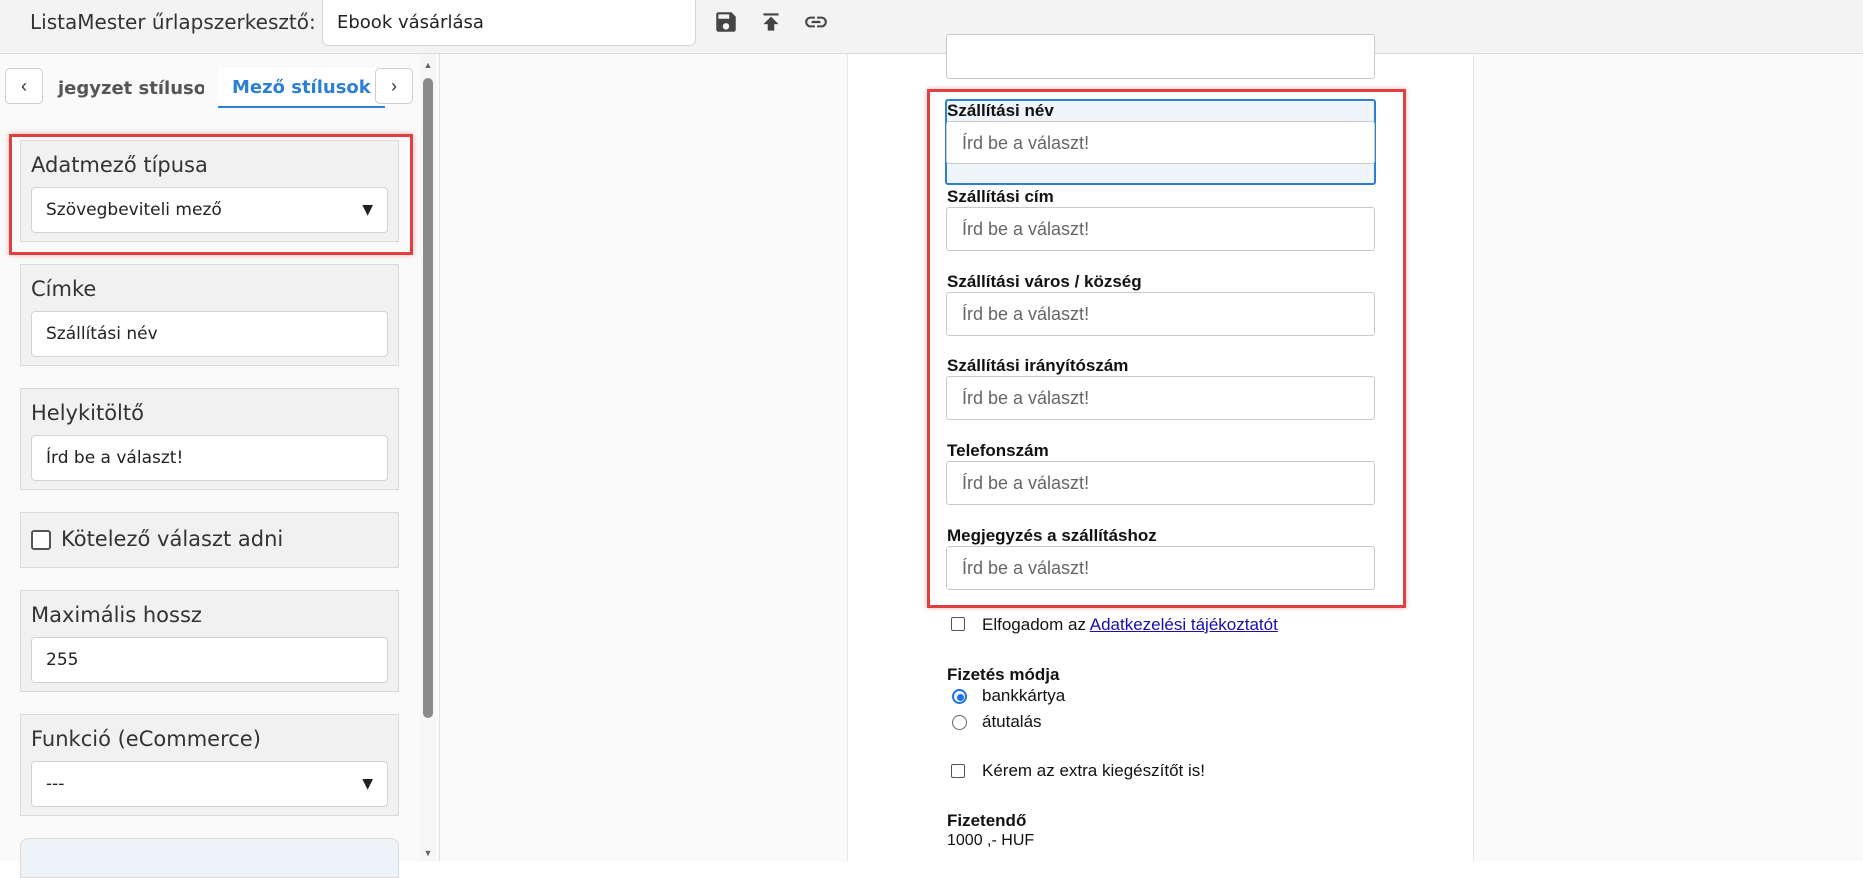  I want to click on tab-note-styles: jegyzet stílusok, so click(124, 88).